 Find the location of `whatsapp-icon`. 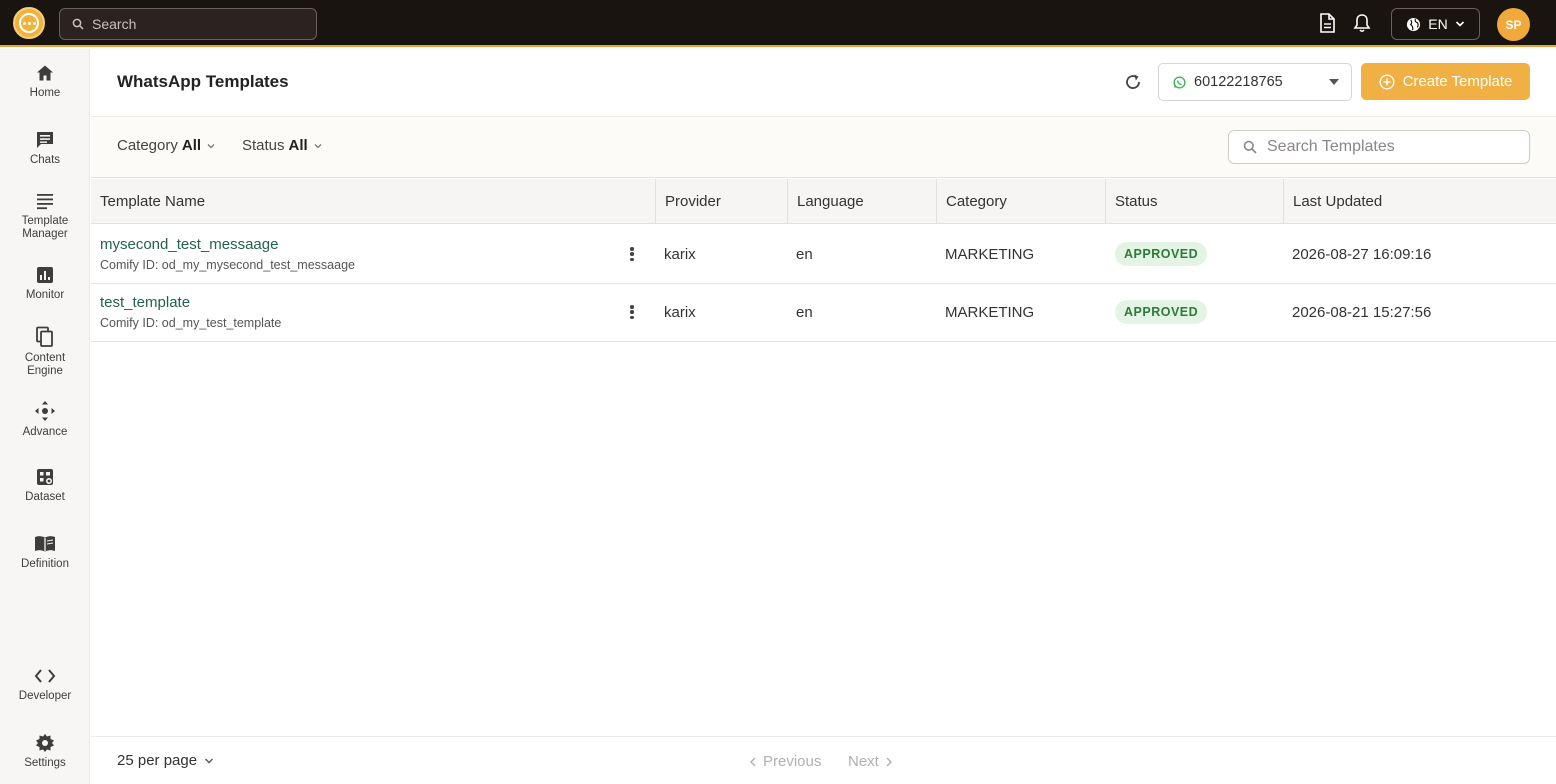

whatsapp-icon is located at coordinates (1179, 82).